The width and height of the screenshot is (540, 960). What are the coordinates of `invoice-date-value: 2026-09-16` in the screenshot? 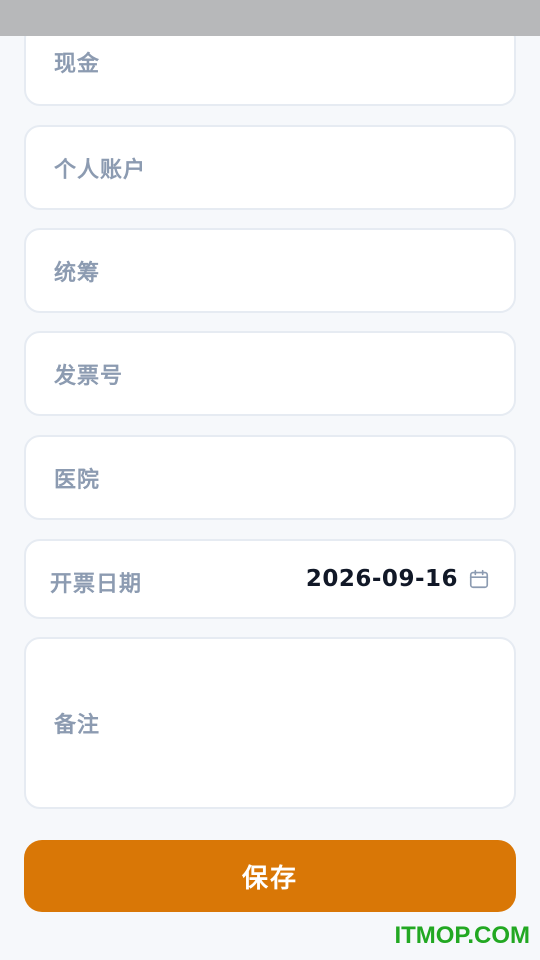 It's located at (381, 579).